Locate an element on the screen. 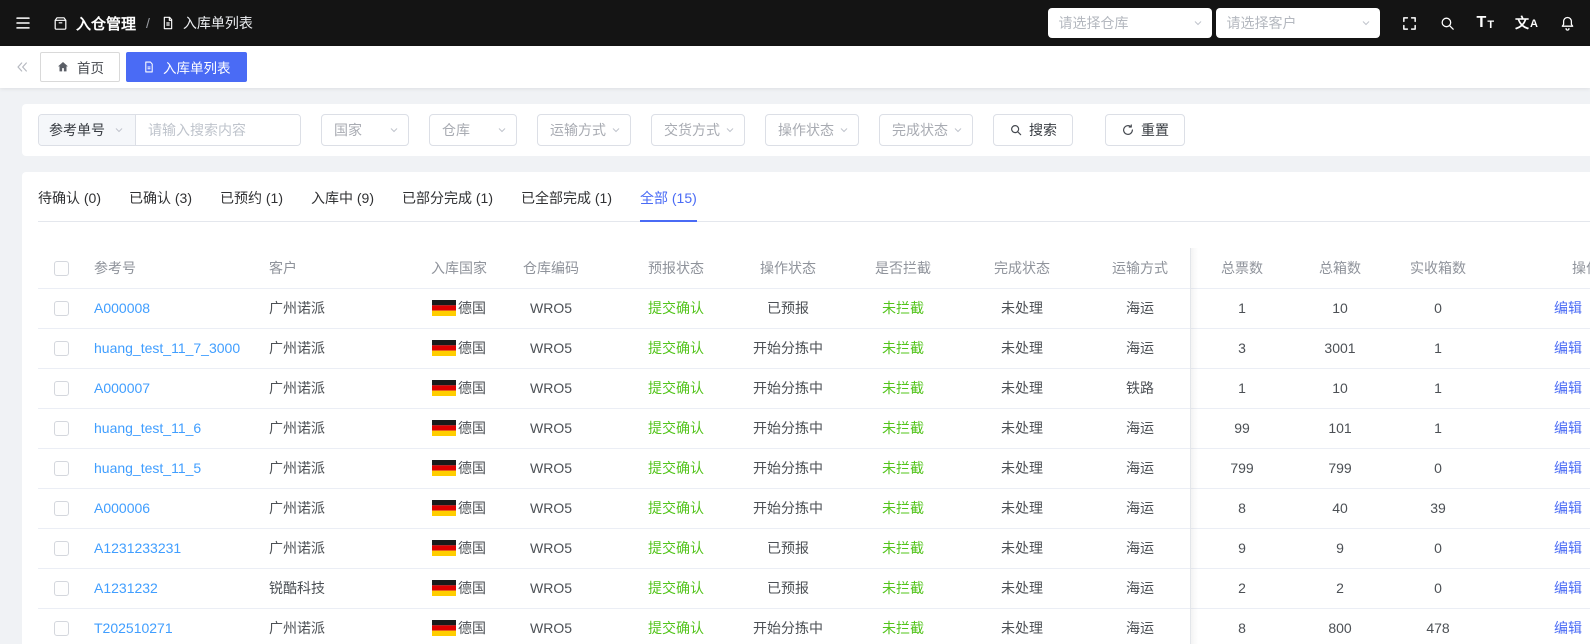 The height and width of the screenshot is (644, 1590). status-tab-label: 已预约 (1) is located at coordinates (251, 198).